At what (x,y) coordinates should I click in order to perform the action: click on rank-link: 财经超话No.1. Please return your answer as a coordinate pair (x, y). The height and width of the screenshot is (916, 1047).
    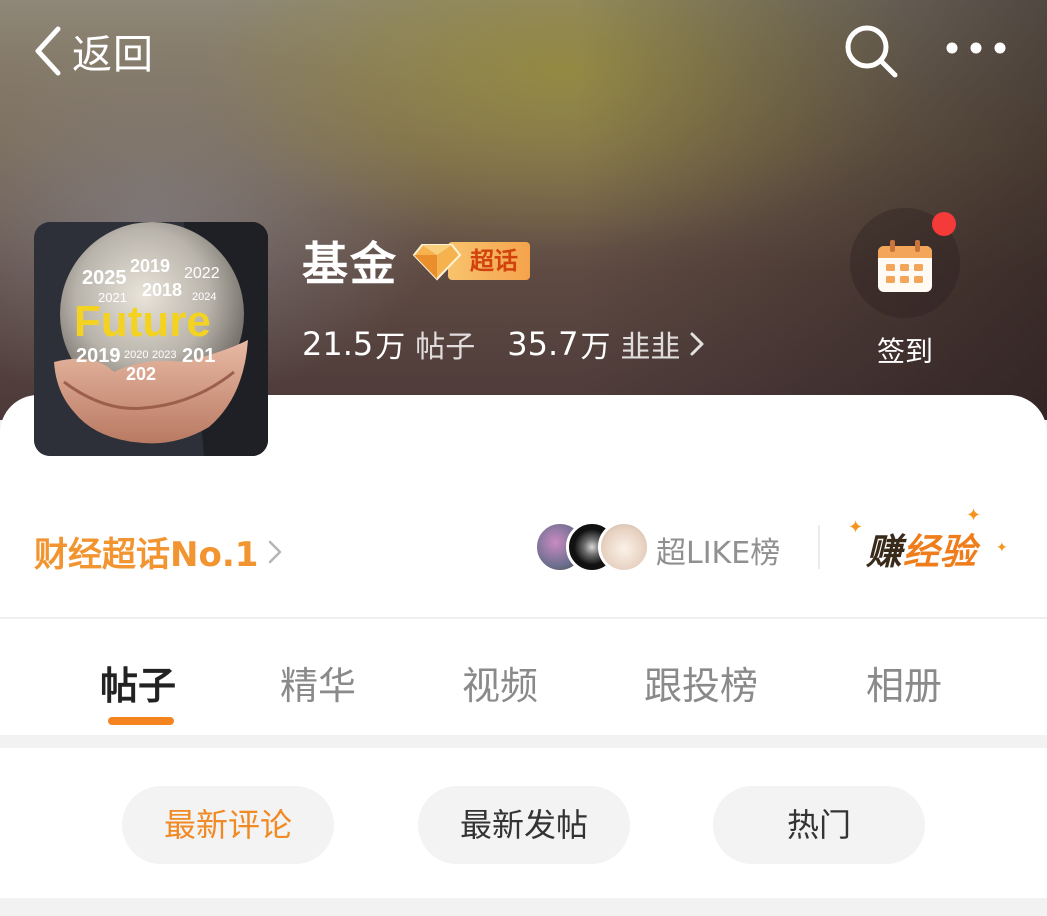
    Looking at the image, I should click on (158, 551).